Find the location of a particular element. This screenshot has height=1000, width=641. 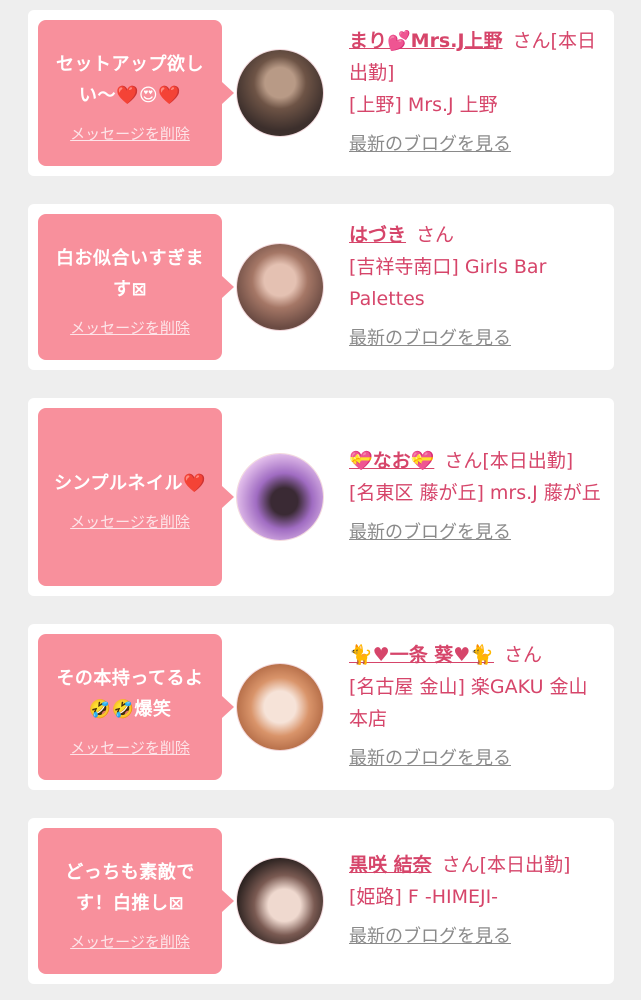

profile-name-link: はづき is located at coordinates (377, 235).